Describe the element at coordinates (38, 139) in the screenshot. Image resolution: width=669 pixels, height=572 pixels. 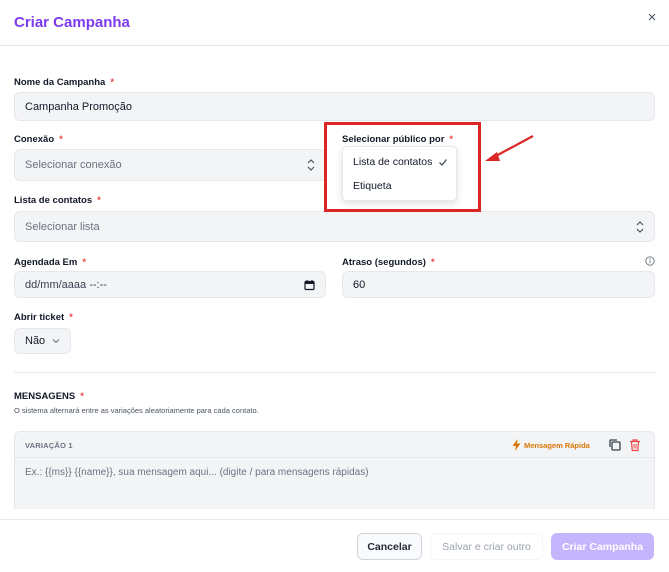
I see `connection-label: Conexão *` at that location.